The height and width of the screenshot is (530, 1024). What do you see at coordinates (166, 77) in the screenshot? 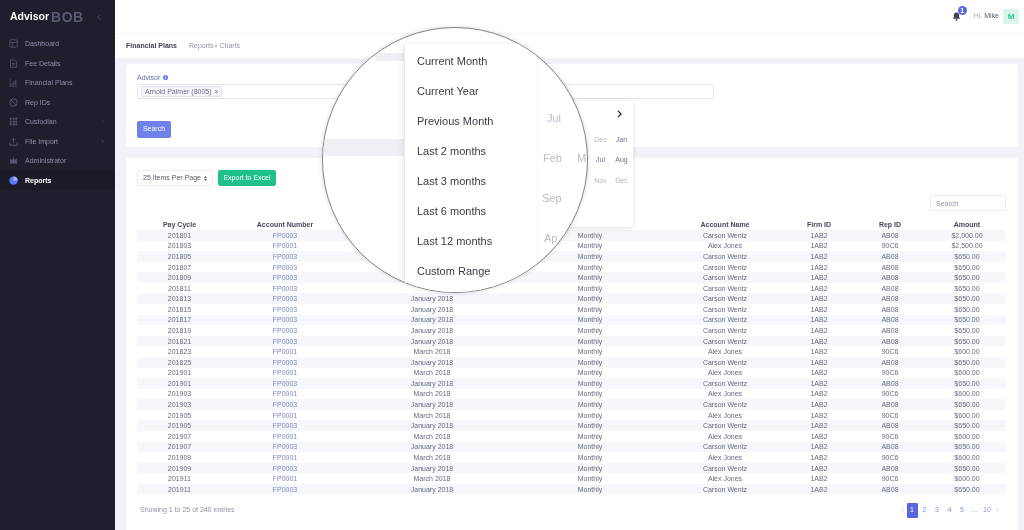
I see `info-icon` at bounding box center [166, 77].